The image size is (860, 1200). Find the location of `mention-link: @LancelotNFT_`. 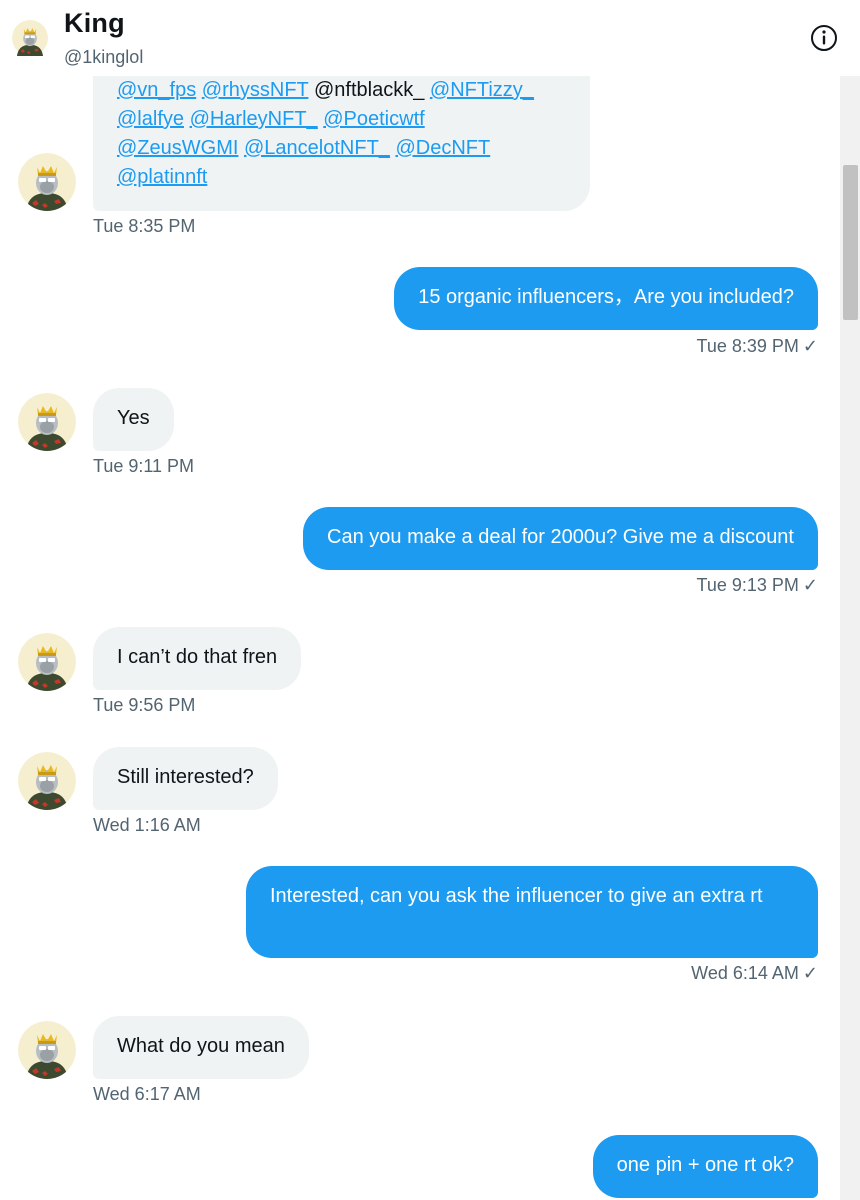

mention-link: @LancelotNFT_ is located at coordinates (317, 148).